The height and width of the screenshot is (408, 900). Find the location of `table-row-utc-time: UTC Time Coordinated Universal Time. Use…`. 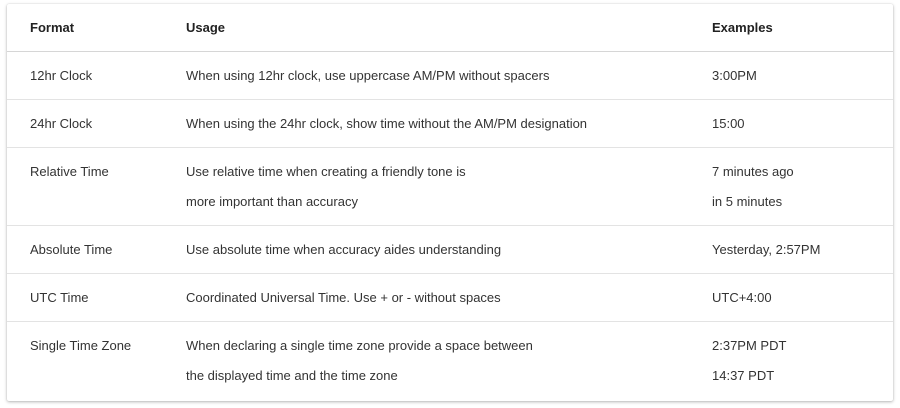

table-row-utc-time: UTC Time Coordinated Universal Time. Use… is located at coordinates (450, 298).